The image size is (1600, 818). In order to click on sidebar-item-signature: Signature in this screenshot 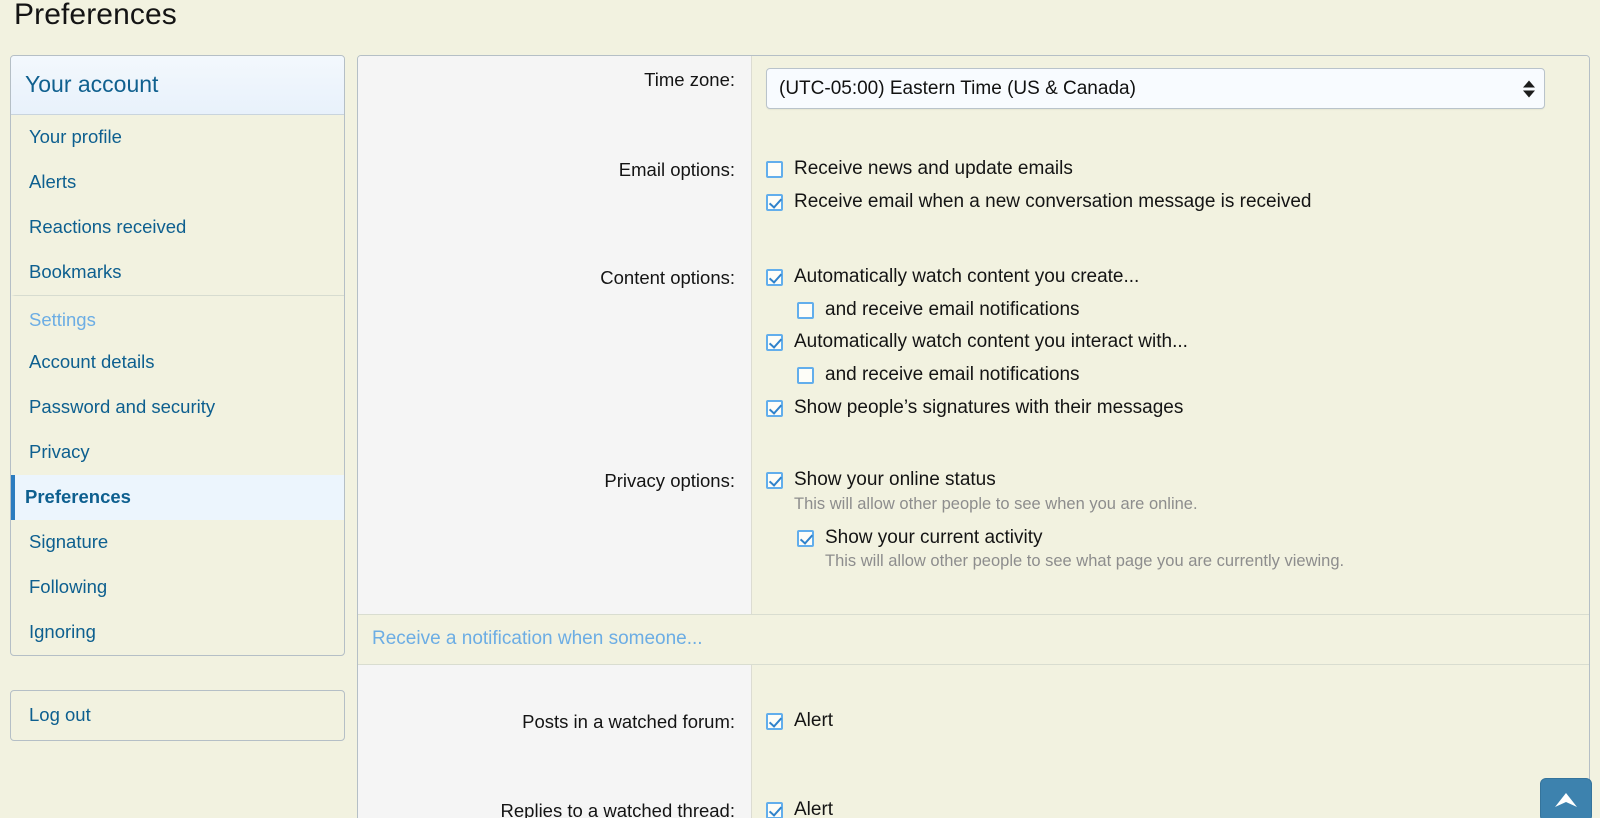, I will do `click(177, 542)`.